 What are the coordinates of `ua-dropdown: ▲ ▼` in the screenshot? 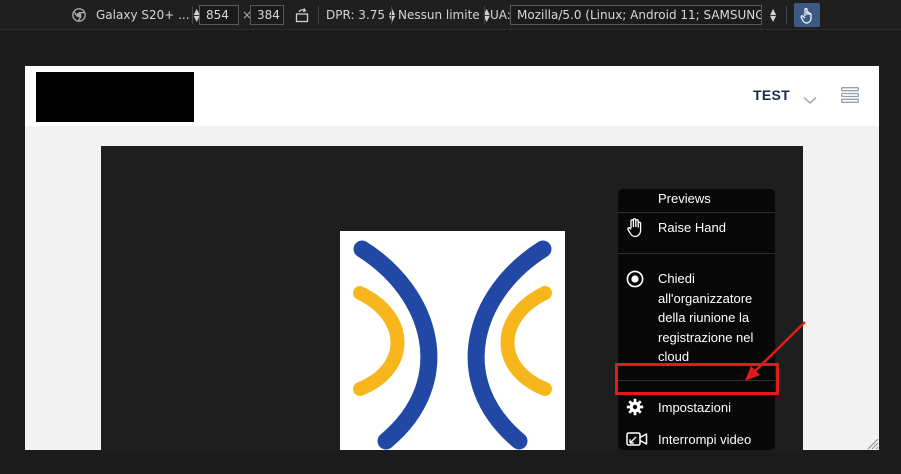 It's located at (771, 15).